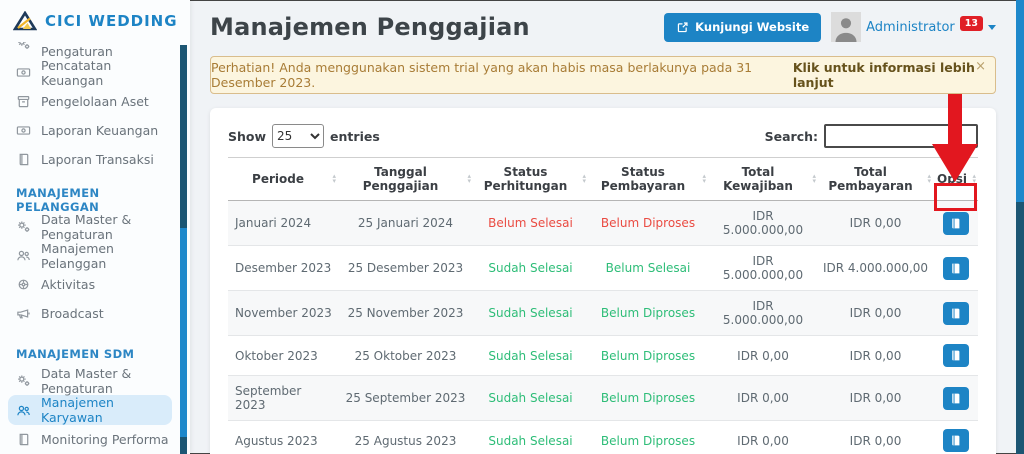  What do you see at coordinates (23, 313) in the screenshot?
I see `megaphone-icon` at bounding box center [23, 313].